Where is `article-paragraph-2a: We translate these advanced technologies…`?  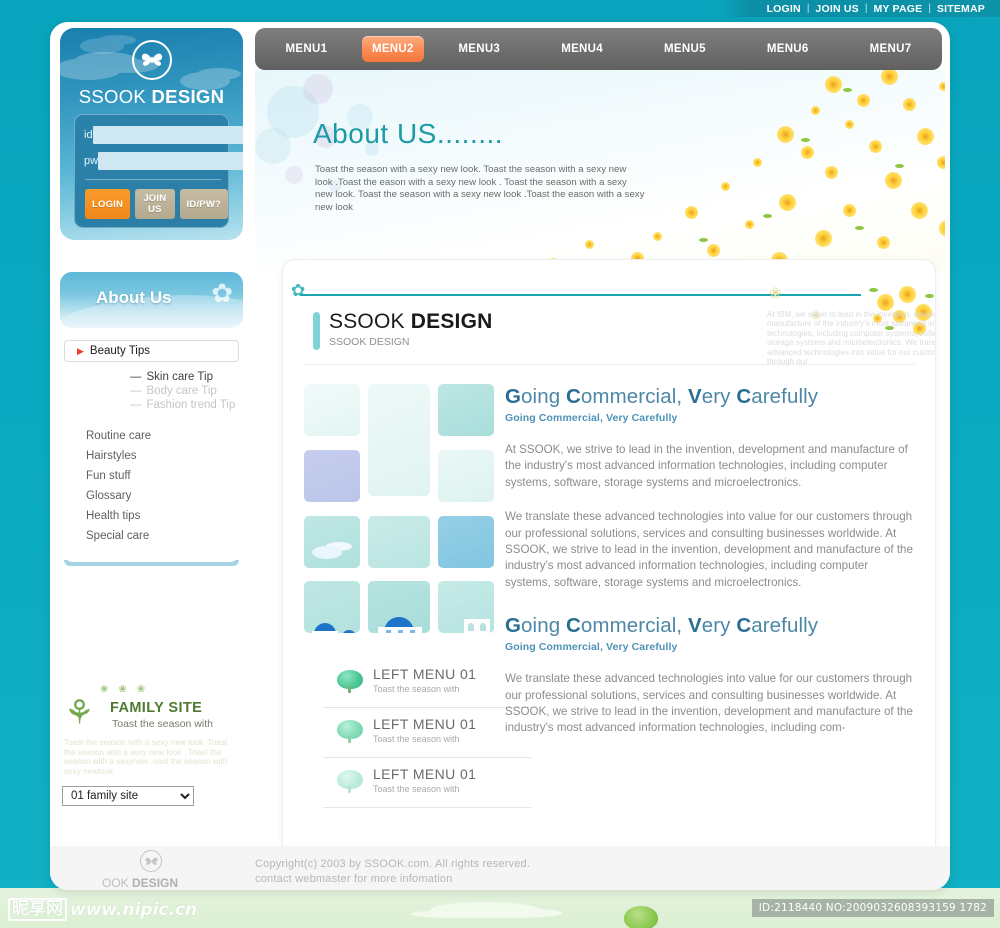 article-paragraph-2a: We translate these advanced technologies… is located at coordinates (709, 703).